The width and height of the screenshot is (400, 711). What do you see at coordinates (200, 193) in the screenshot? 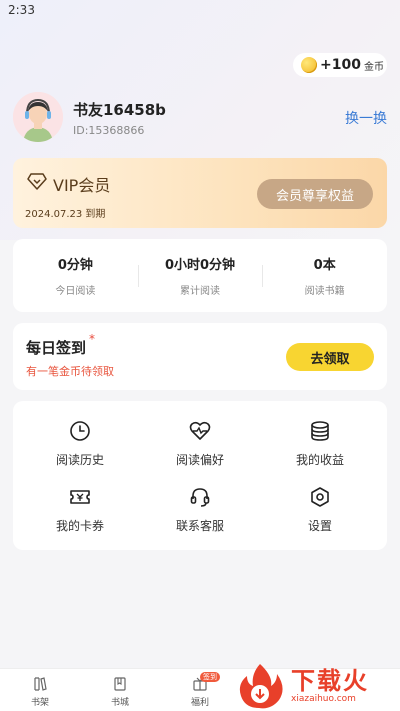
I see `vip-card: VIP会员 2024.07.23 到期 会员尊享权益` at bounding box center [200, 193].